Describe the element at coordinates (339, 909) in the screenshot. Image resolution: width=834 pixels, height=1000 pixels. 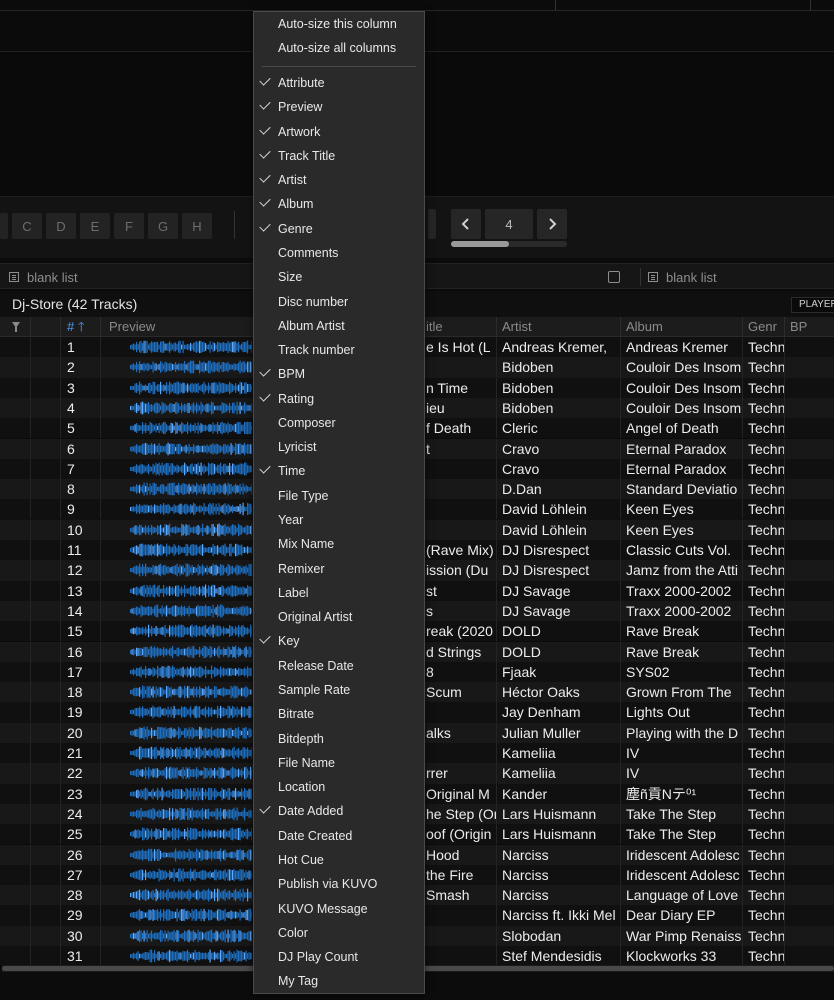
I see `menu-item-kuvo-message: KUVO Message` at that location.